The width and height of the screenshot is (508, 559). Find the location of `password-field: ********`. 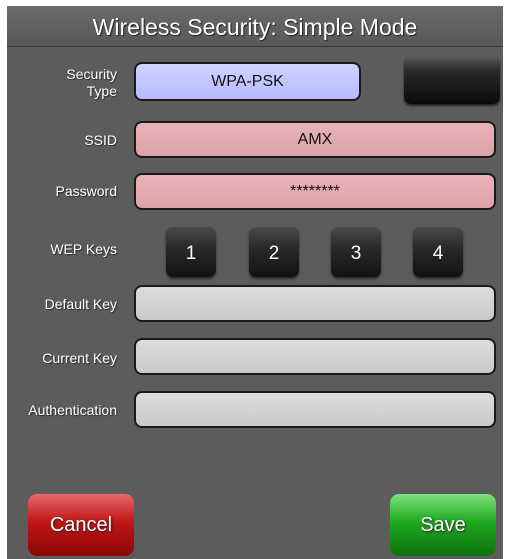

password-field: ******** is located at coordinates (315, 191).